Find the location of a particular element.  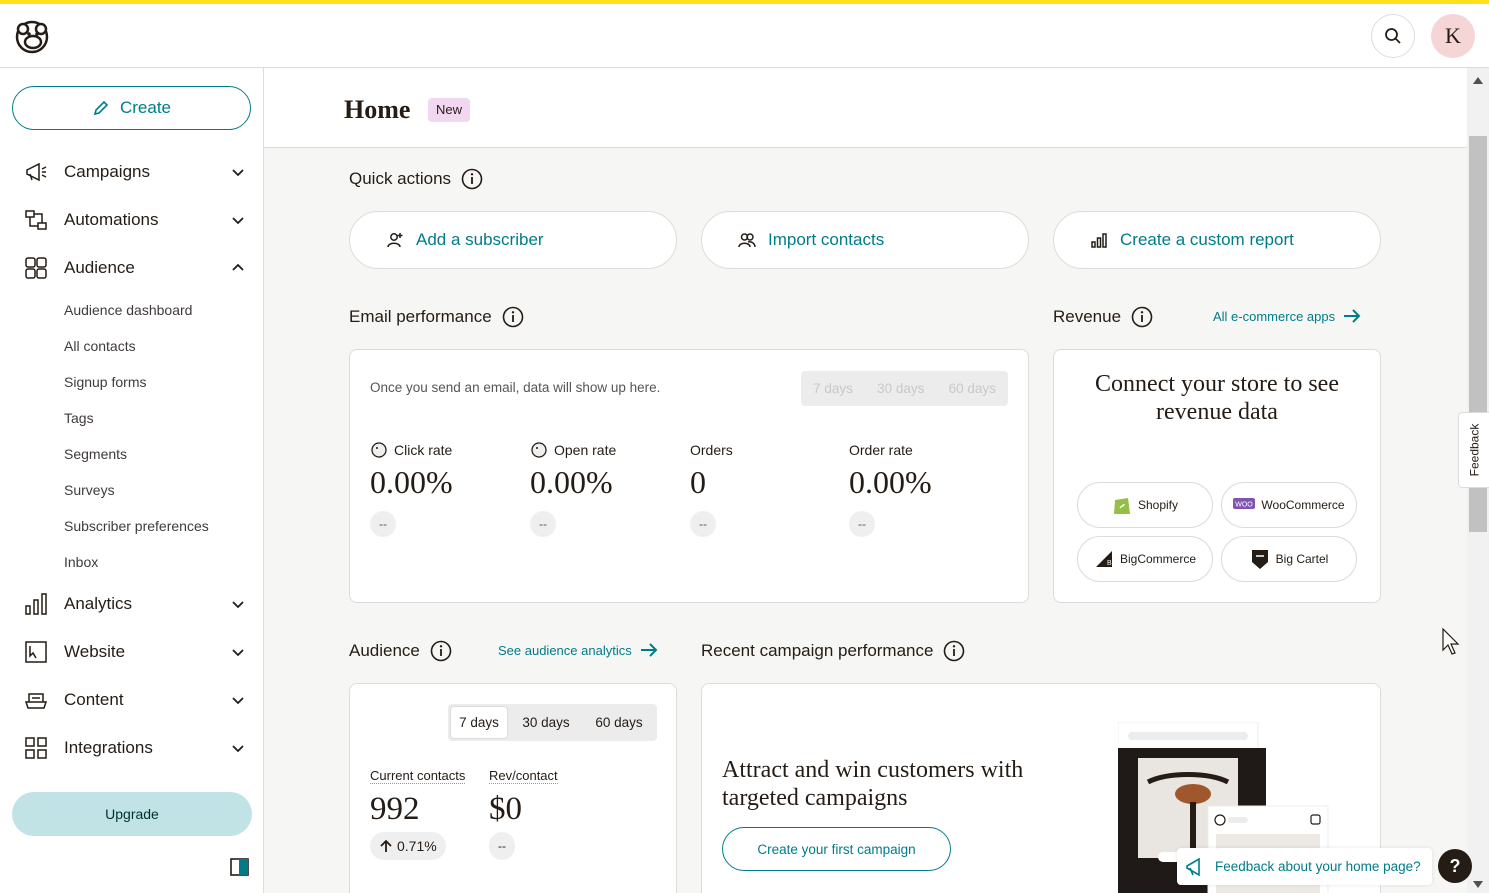

help-button: ? is located at coordinates (1455, 866).